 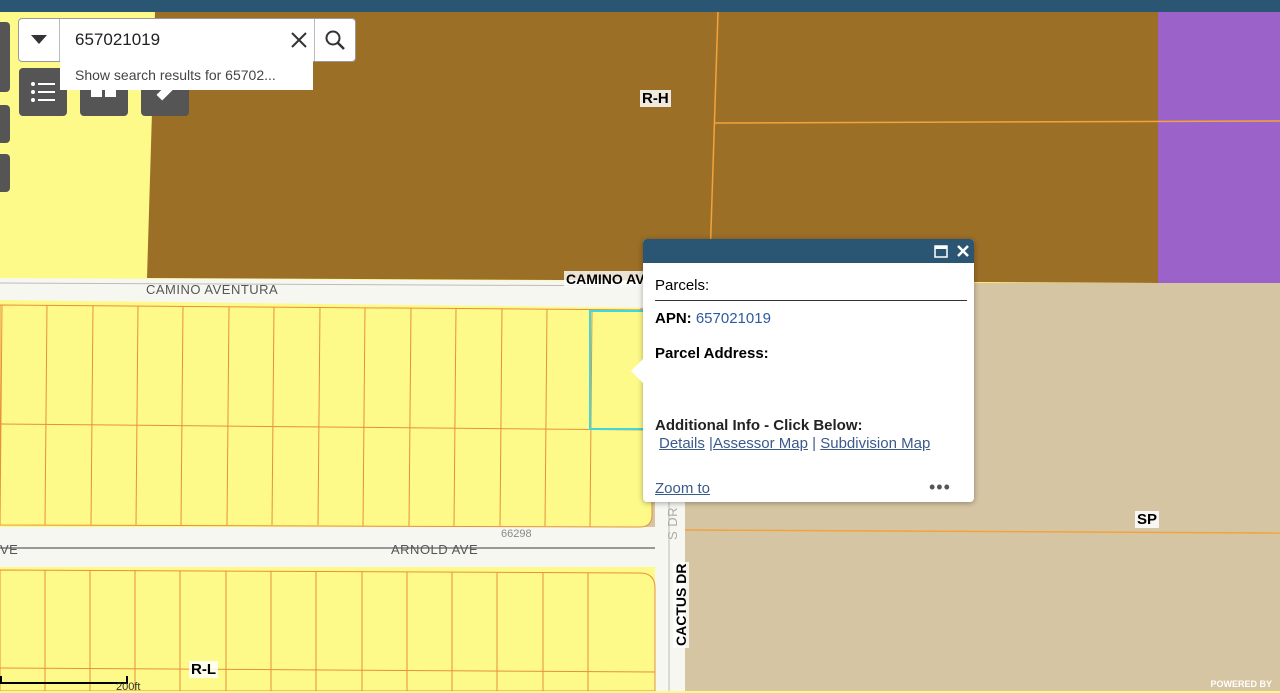 What do you see at coordinates (875, 443) in the screenshot?
I see `subdivision-map-link: Subdivision Map` at bounding box center [875, 443].